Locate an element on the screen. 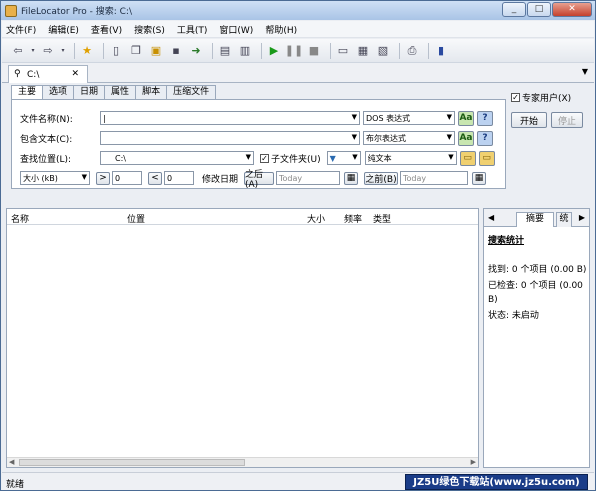  filter-select: ▼ ▼ is located at coordinates (343, 158).